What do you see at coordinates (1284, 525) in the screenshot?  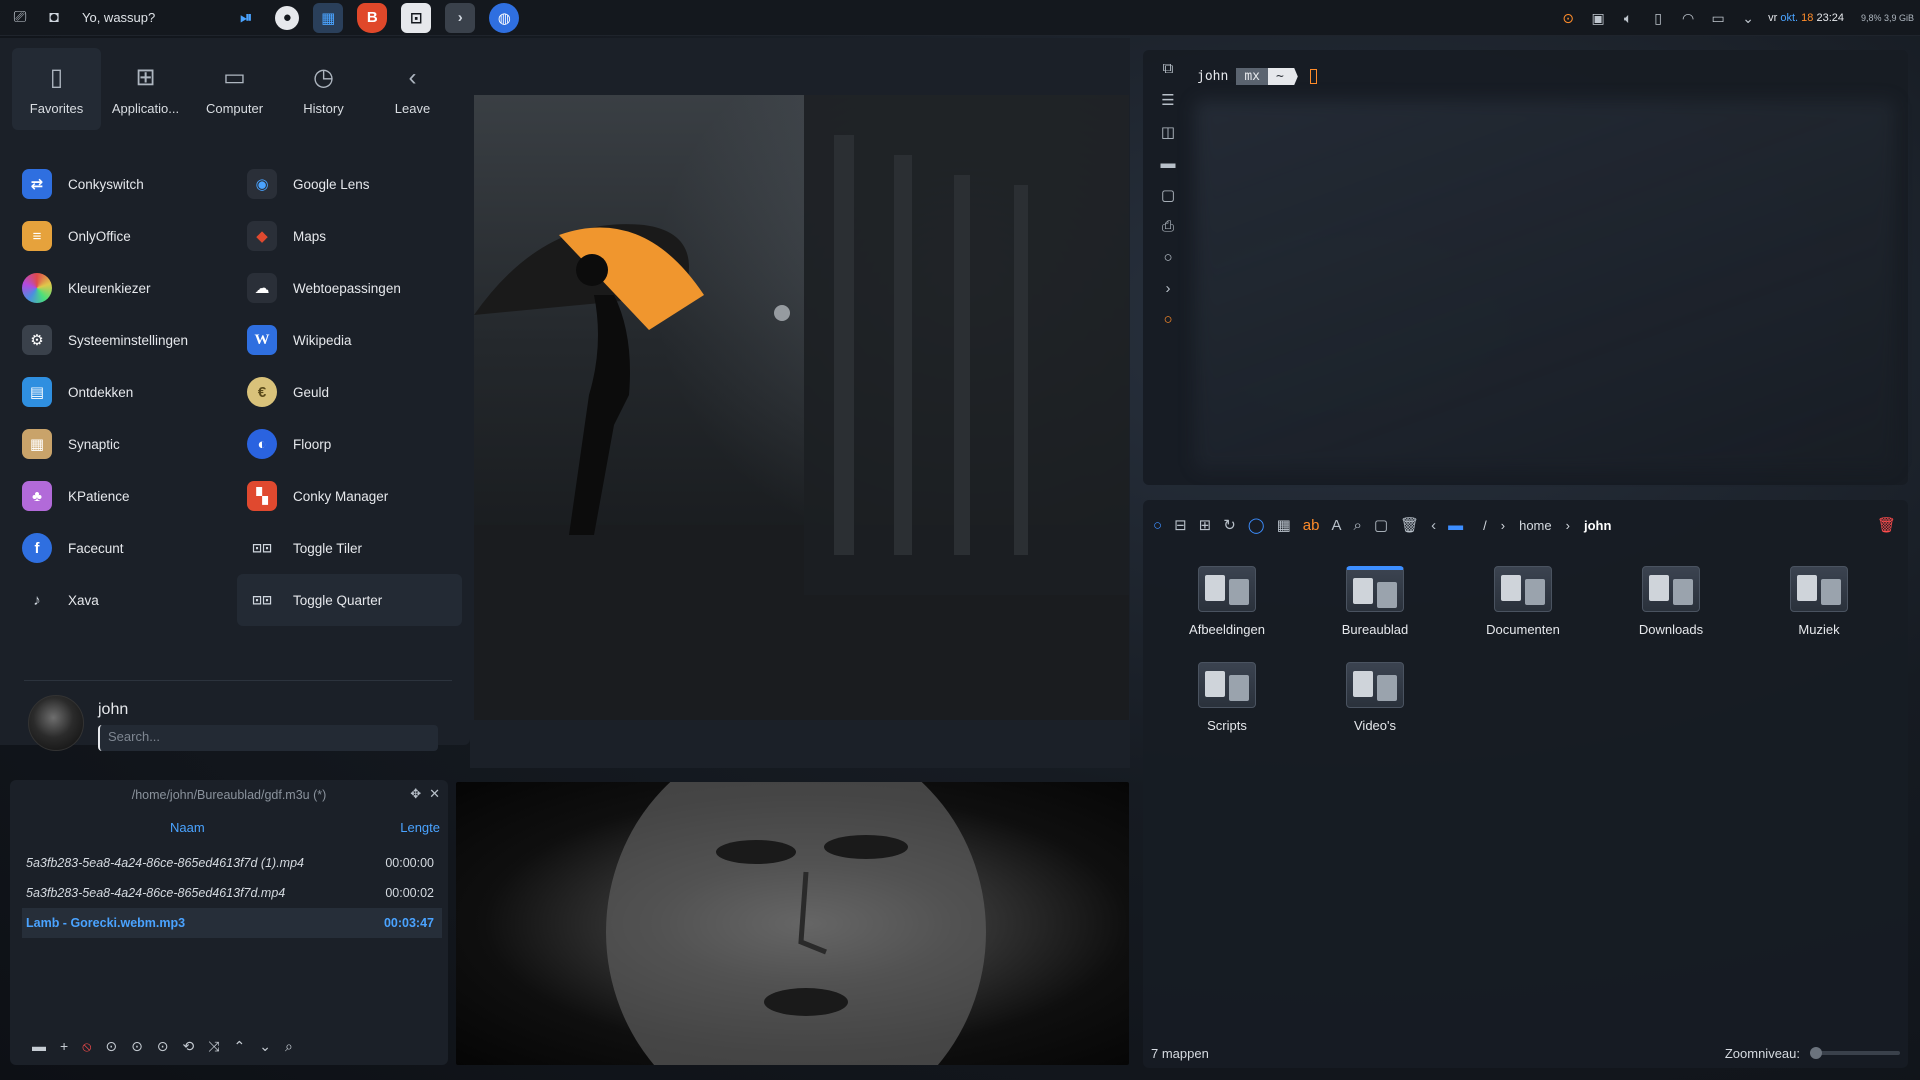 I see `view-mode-icon: ▦` at bounding box center [1284, 525].